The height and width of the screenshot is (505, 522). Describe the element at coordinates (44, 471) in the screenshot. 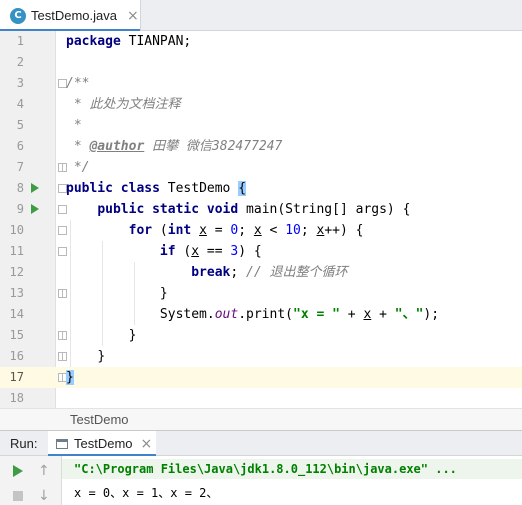

I see `up-arrow-icon: ↑` at that location.